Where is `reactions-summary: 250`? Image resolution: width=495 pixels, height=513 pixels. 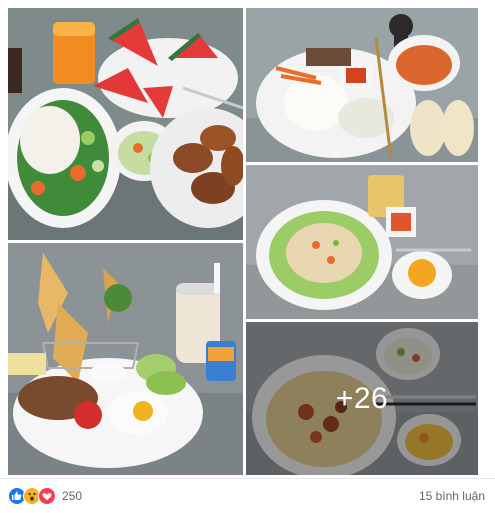
reactions-summary: 250 is located at coordinates (45, 496).